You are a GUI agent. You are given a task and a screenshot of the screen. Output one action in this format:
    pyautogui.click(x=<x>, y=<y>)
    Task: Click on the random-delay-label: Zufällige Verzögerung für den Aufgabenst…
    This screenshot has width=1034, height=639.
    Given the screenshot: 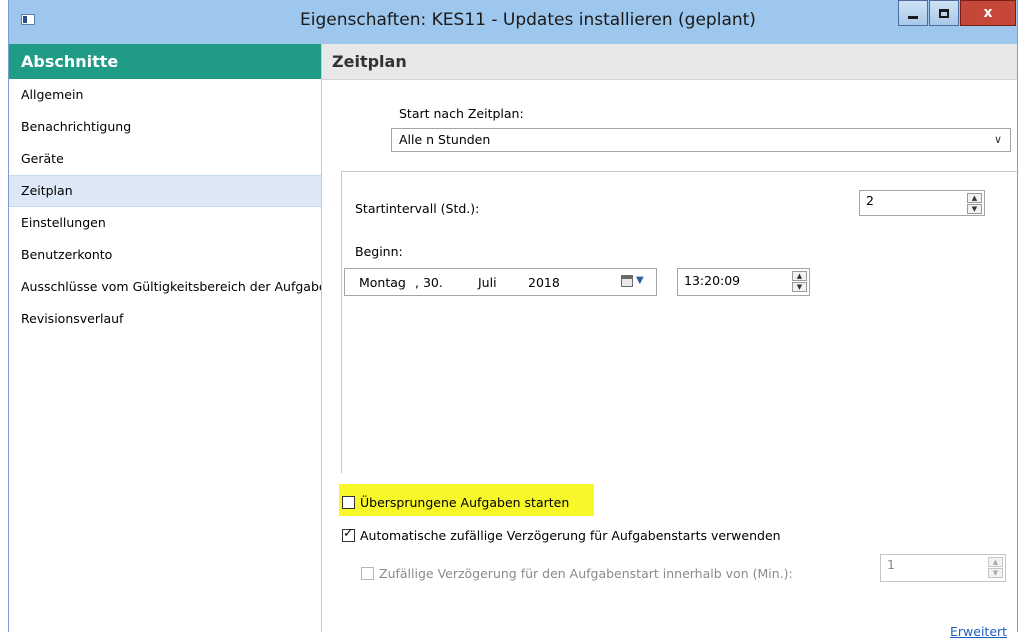 What is the action you would take?
    pyautogui.click(x=586, y=573)
    